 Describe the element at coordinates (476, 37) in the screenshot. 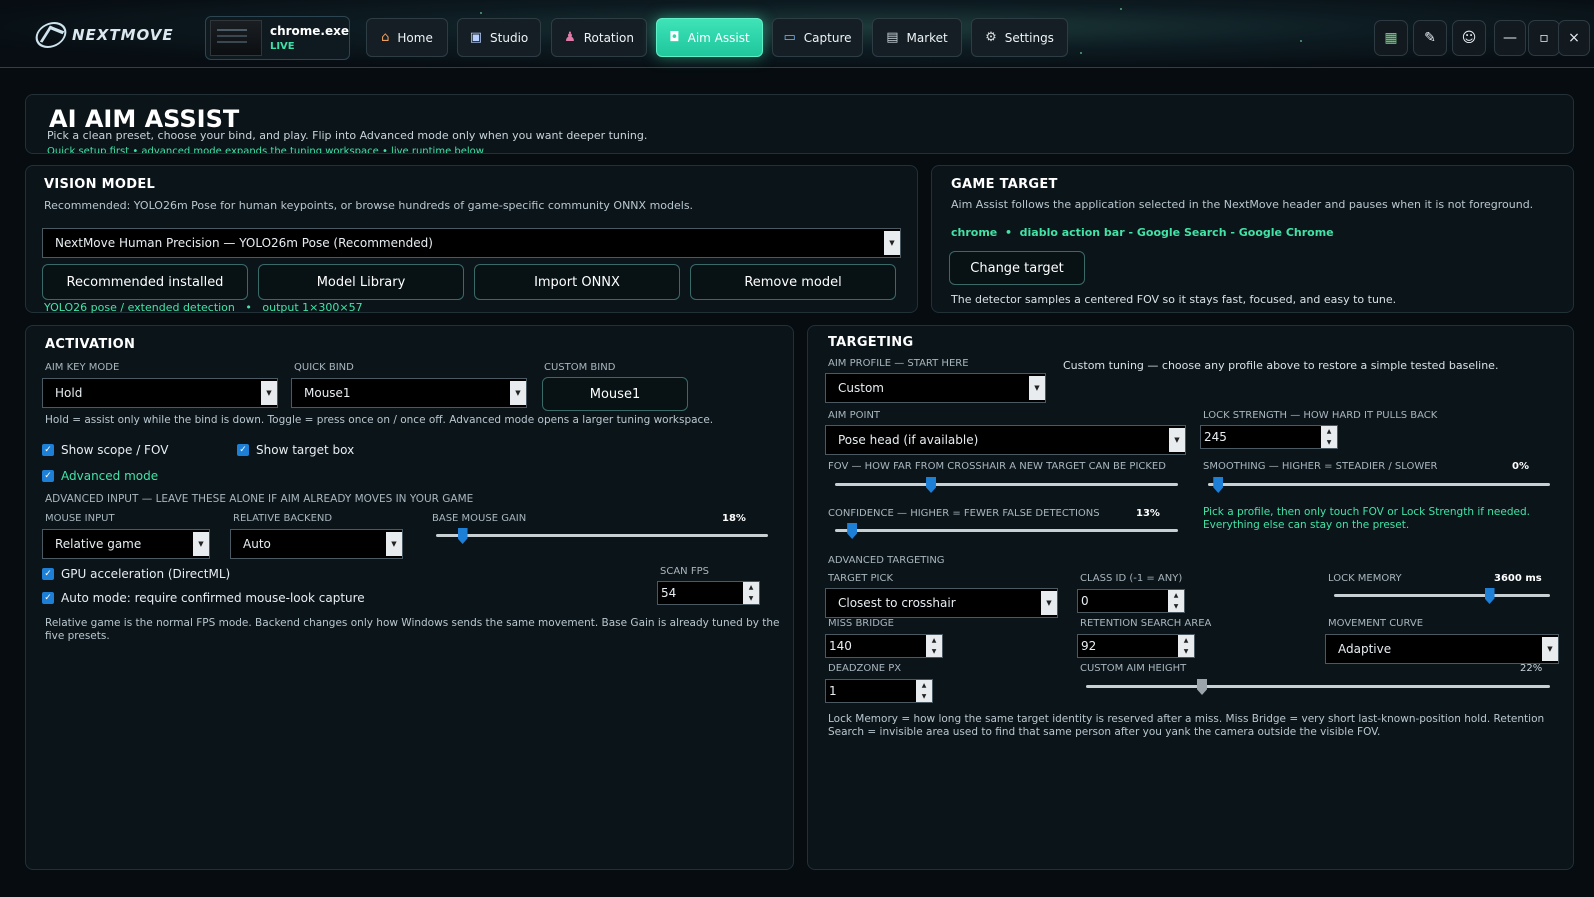

I see `studio-icon: ▣` at that location.